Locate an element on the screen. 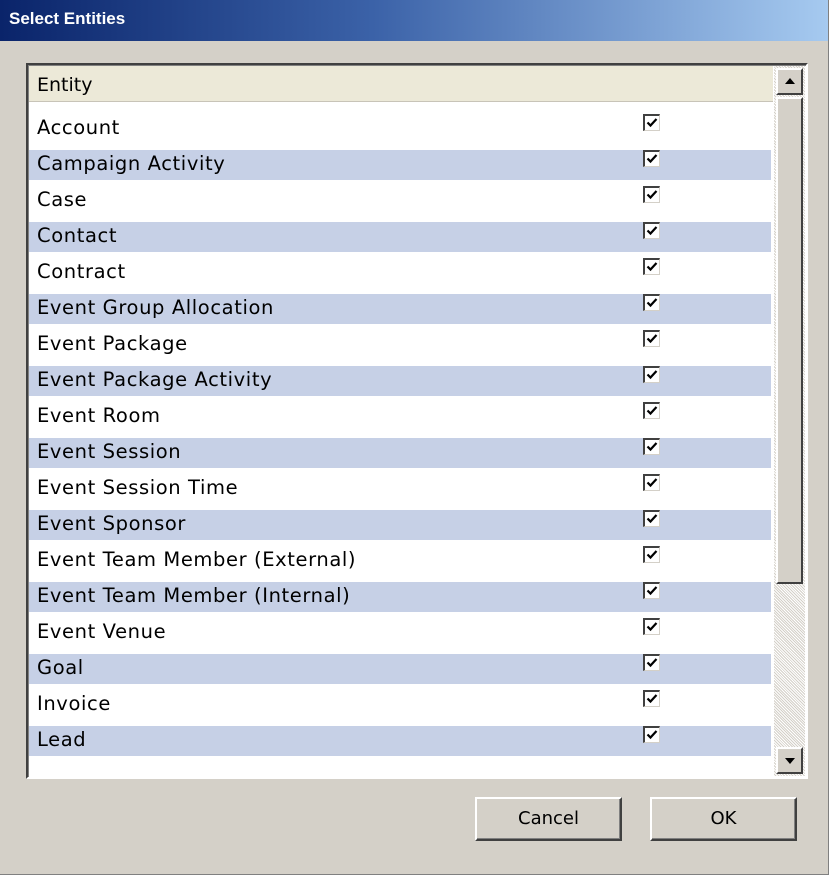  column-header-label: Entity is located at coordinates (65, 85).